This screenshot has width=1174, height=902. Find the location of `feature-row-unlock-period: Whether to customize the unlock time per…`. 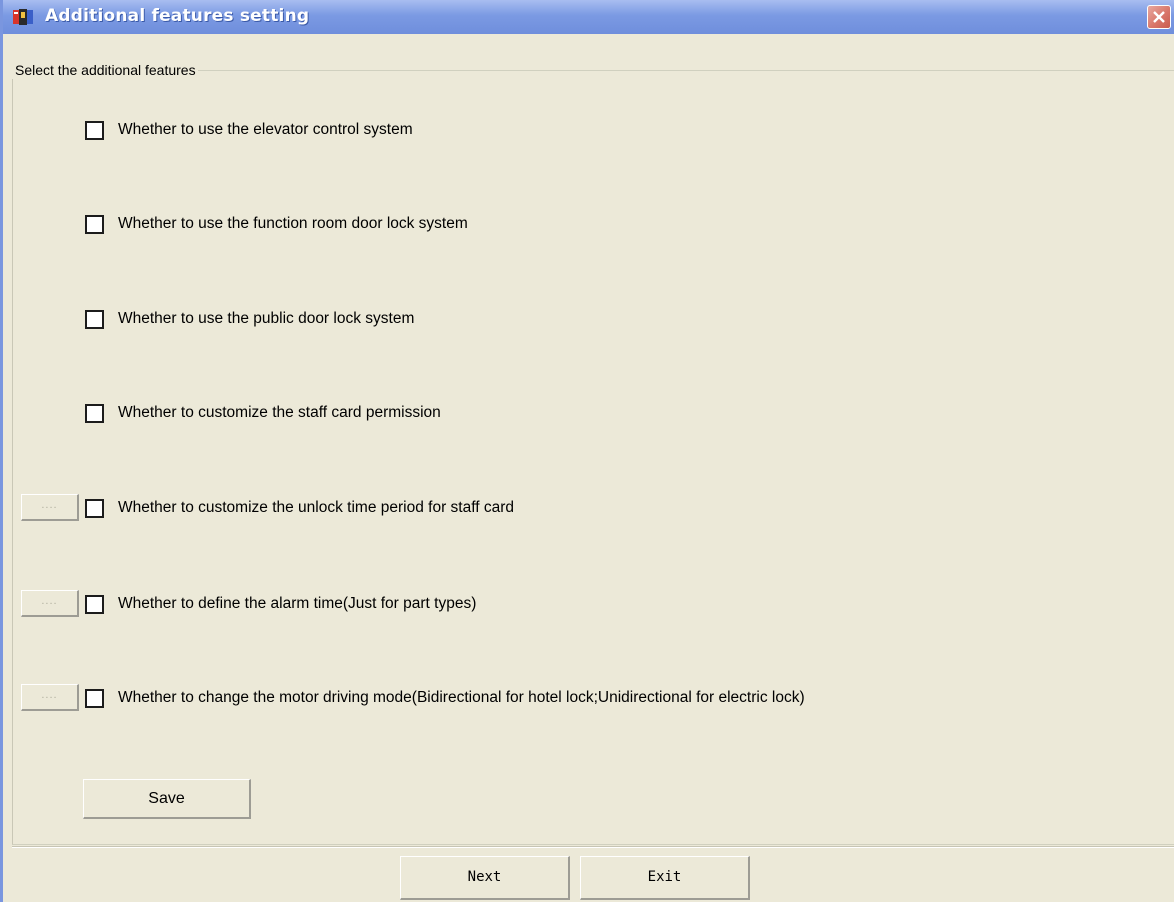

feature-row-unlock-period: Whether to customize the unlock time per… is located at coordinates (299, 508).